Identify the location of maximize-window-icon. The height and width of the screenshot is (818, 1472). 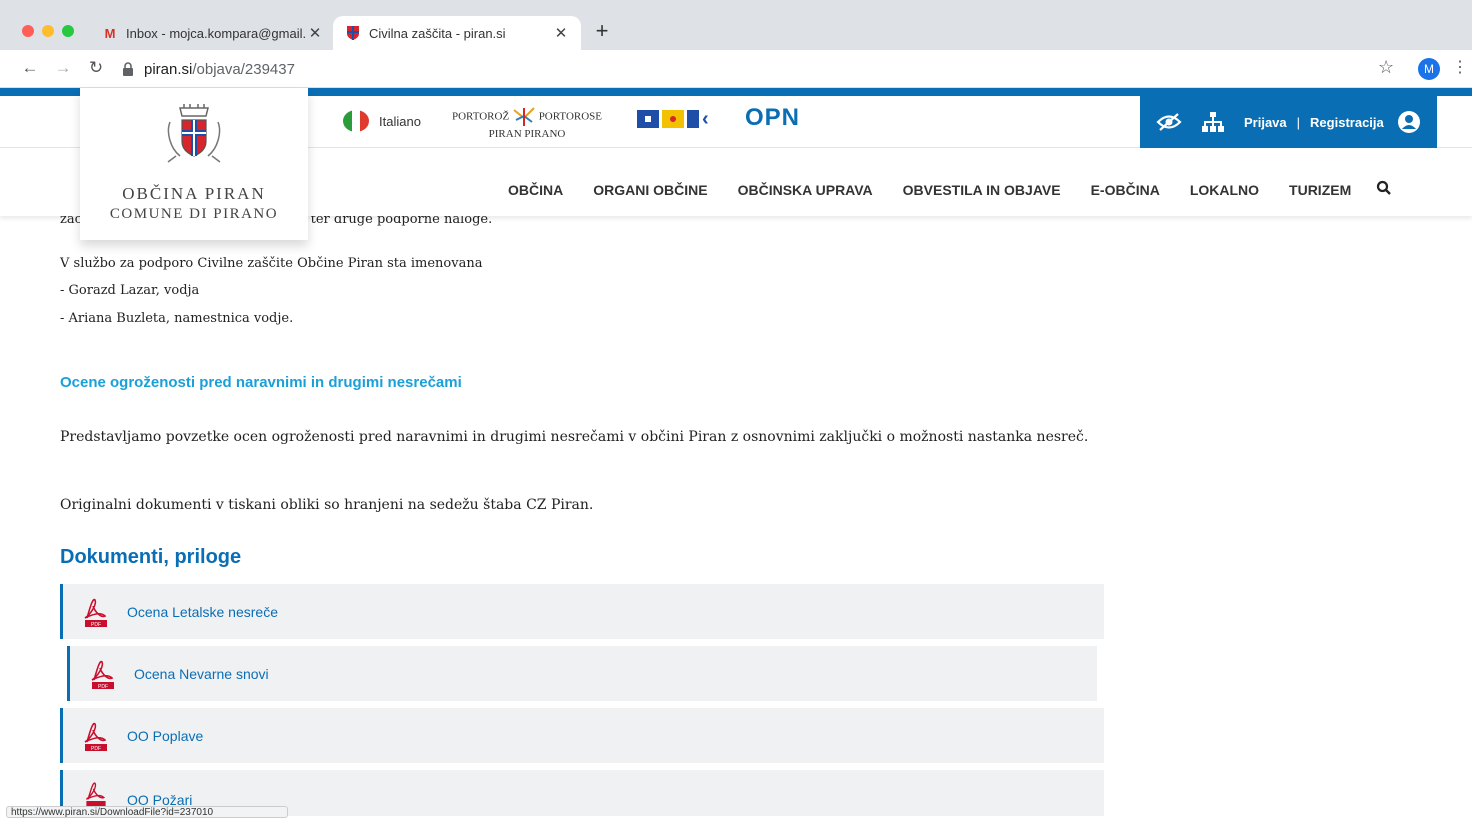
(68, 31).